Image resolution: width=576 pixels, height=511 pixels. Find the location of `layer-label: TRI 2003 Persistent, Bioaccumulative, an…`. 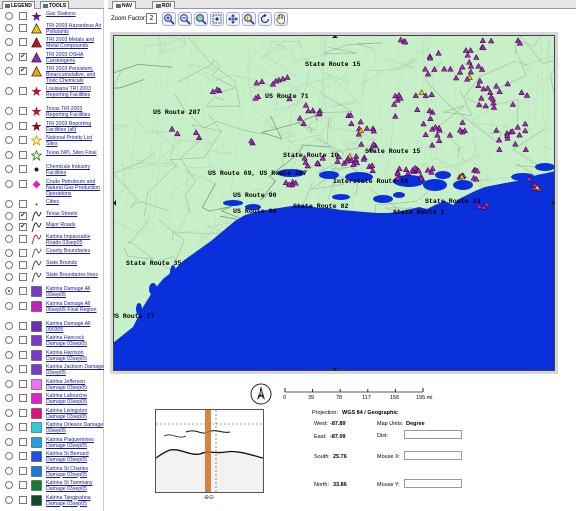

layer-label: TRI 2003 Persistent, Bioaccumulative, an… is located at coordinates (75, 75).